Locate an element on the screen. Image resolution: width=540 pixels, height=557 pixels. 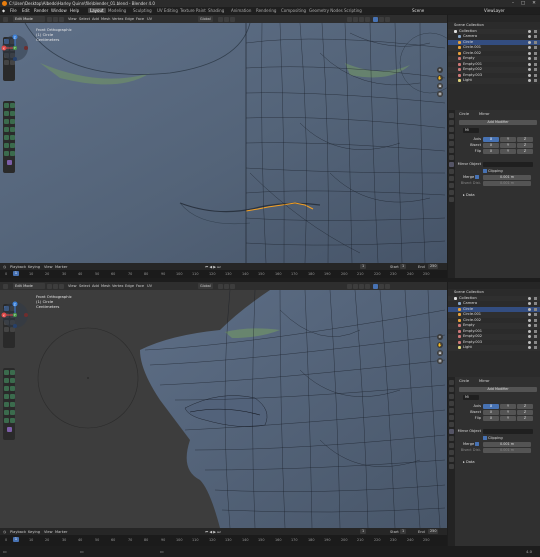
modifier-name-field: Mi is located at coordinates (471, 397).